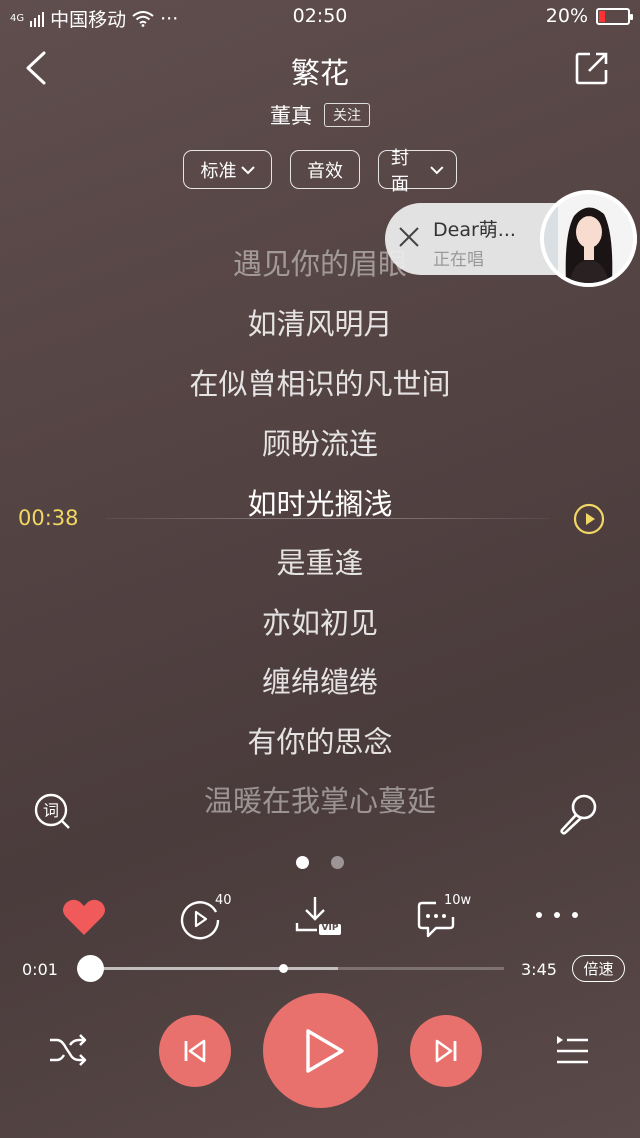 This screenshot has width=640, height=1138. I want to click on next-icon, so click(446, 1051).